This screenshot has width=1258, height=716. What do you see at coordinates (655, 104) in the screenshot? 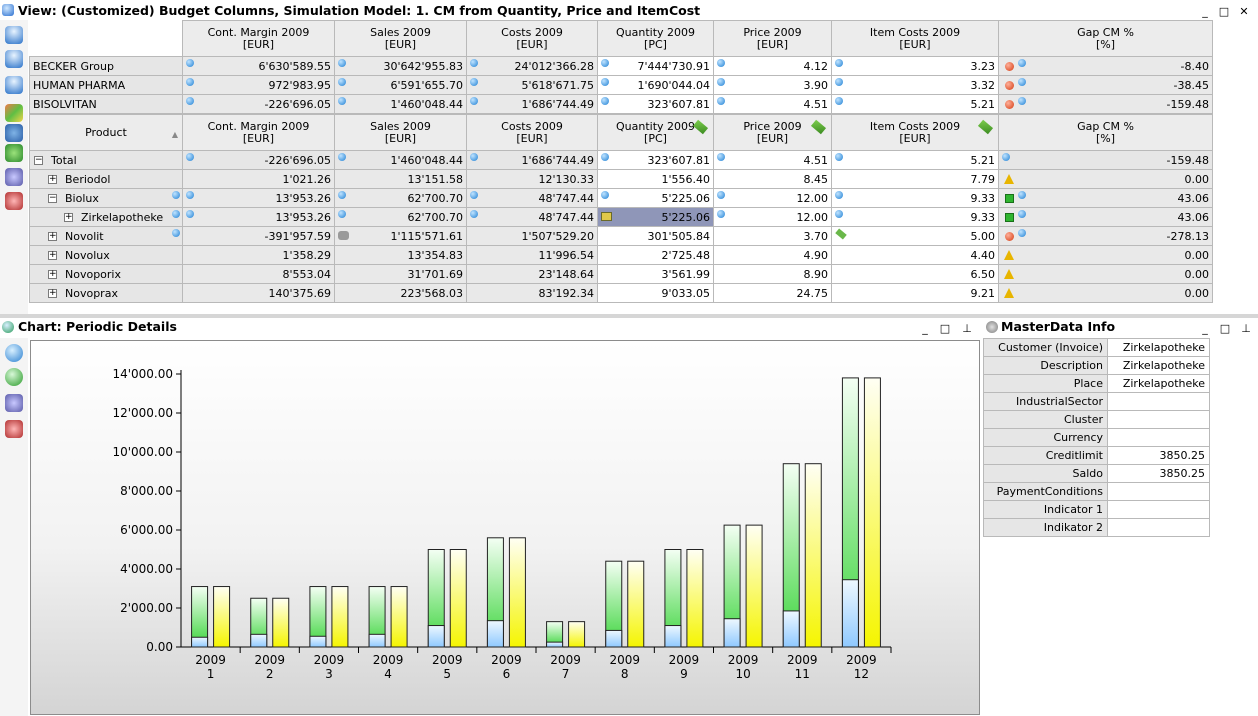
I see `table-cell: 323'607.81` at bounding box center [655, 104].